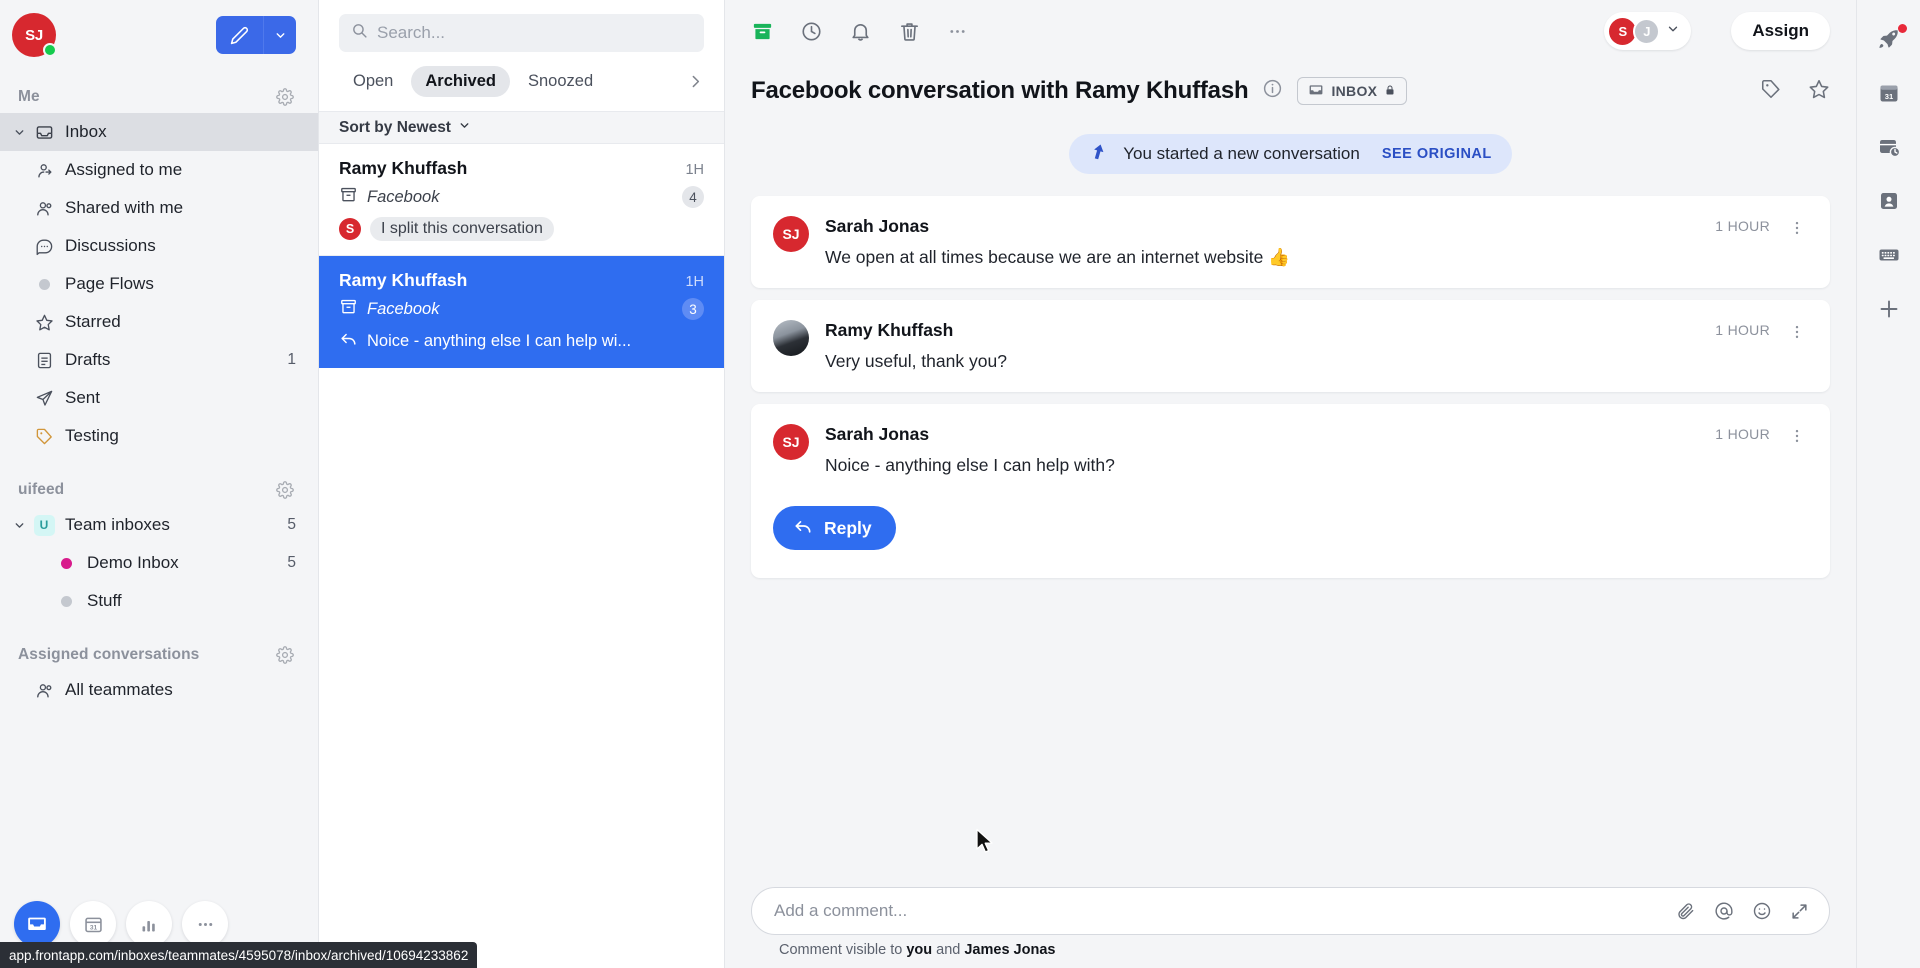  I want to click on avatar: SJ, so click(791, 234).